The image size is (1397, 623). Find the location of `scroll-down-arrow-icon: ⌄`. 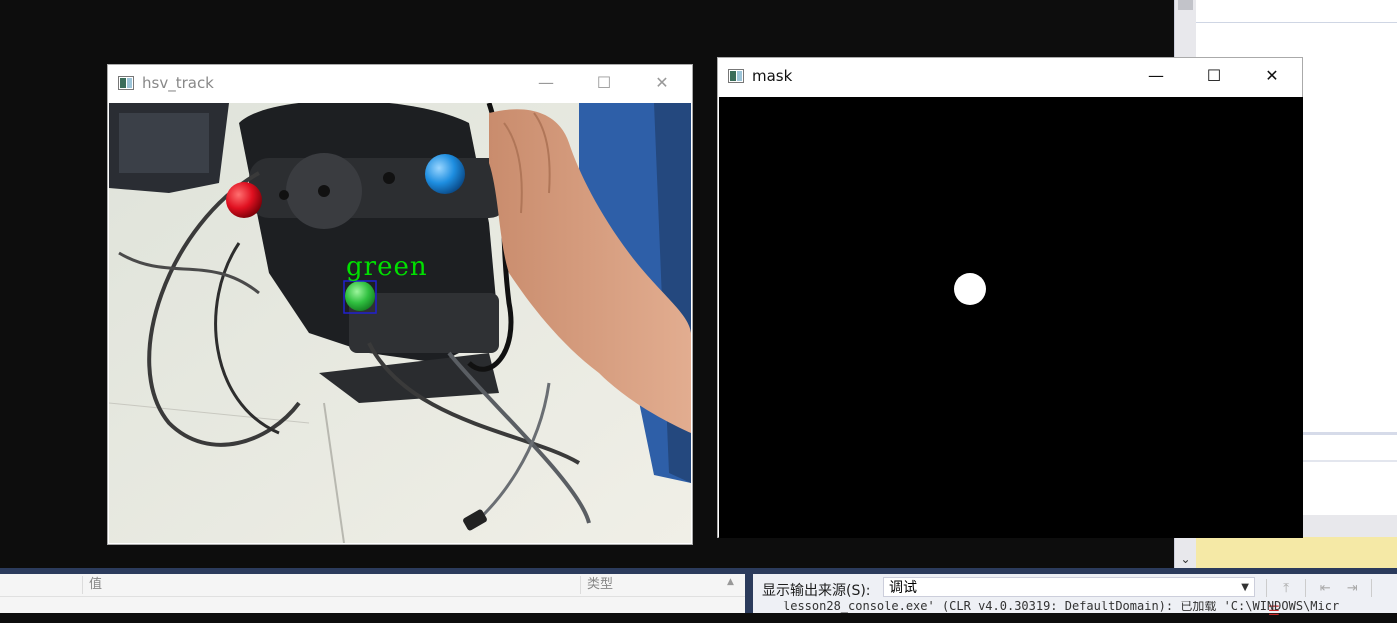

scroll-down-arrow-icon: ⌄ is located at coordinates (1185, 559).